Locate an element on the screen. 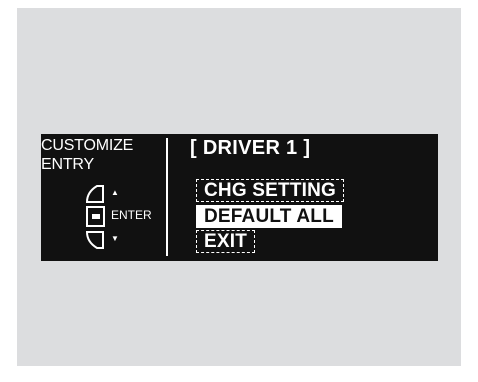  mode-title: CUSTOMIZE ENTRY is located at coordinates (87, 155).